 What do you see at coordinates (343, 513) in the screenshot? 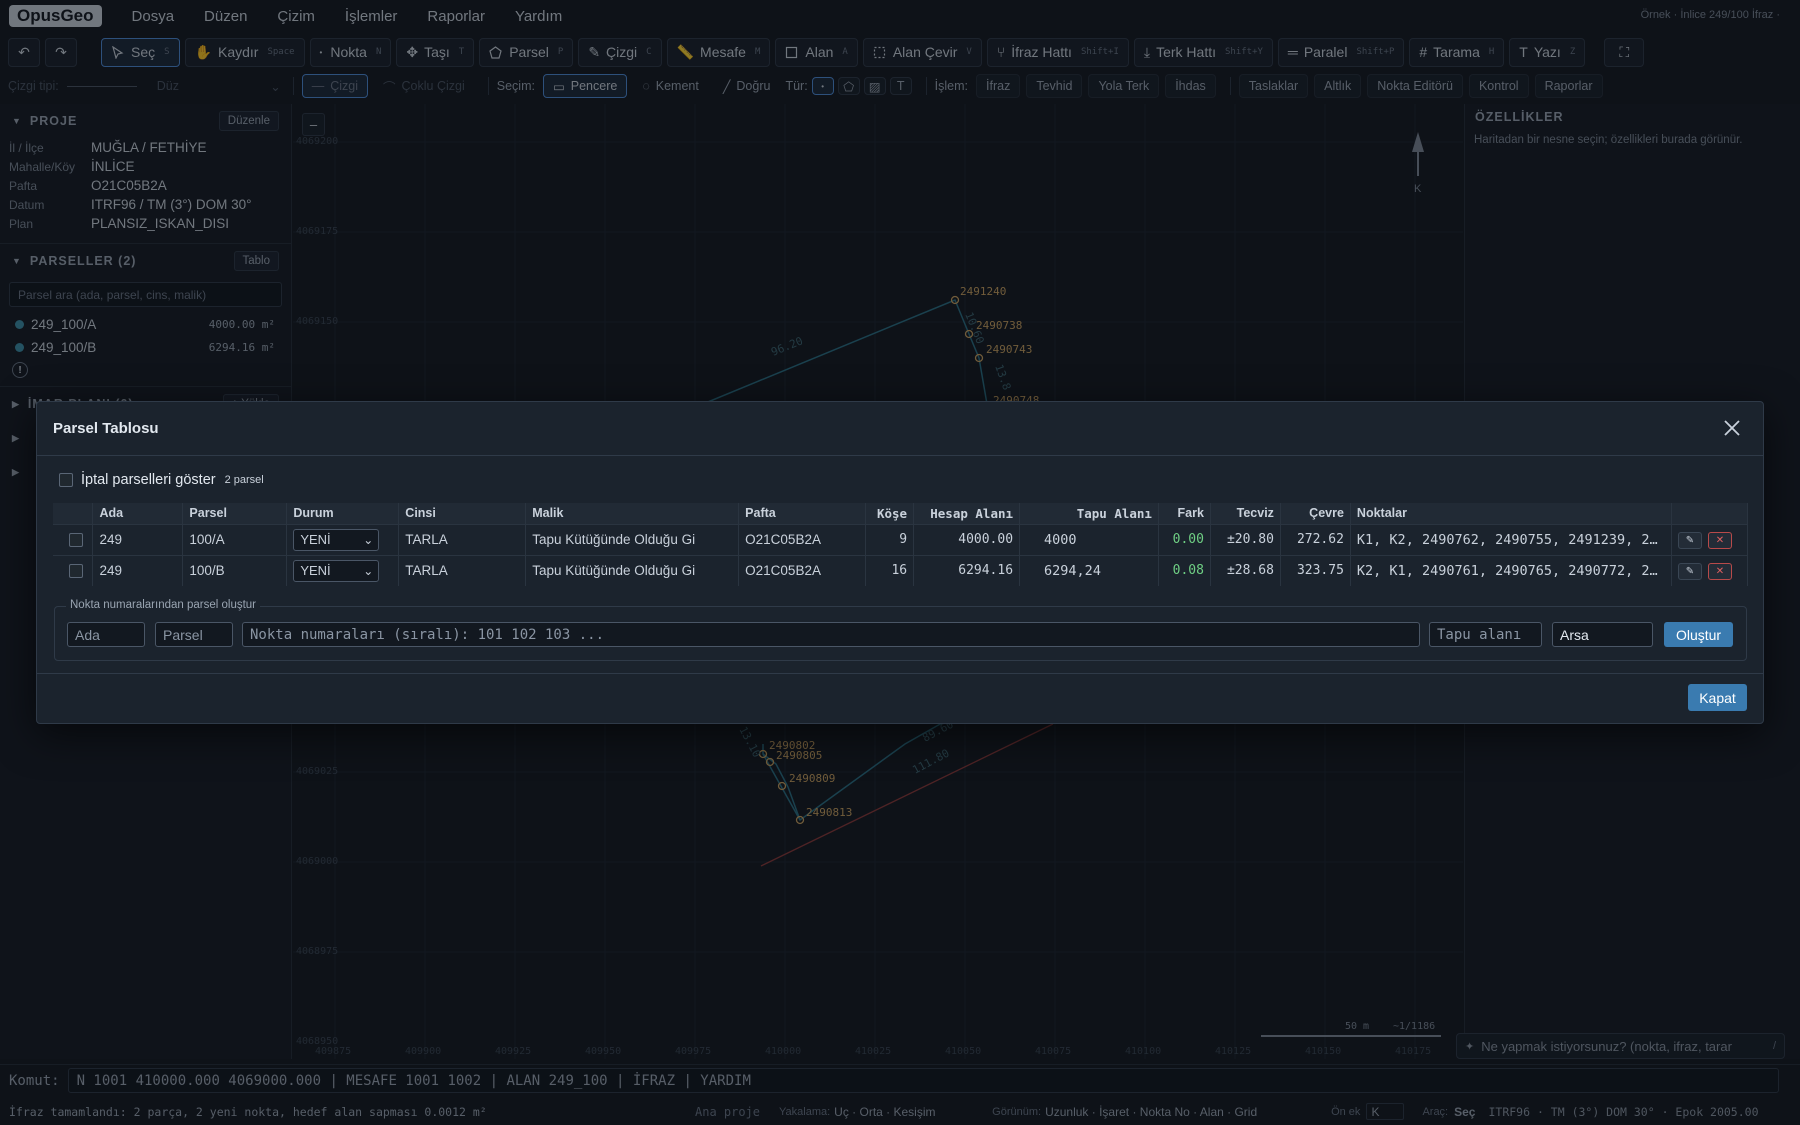
I see `col-durum: Durum` at bounding box center [343, 513].